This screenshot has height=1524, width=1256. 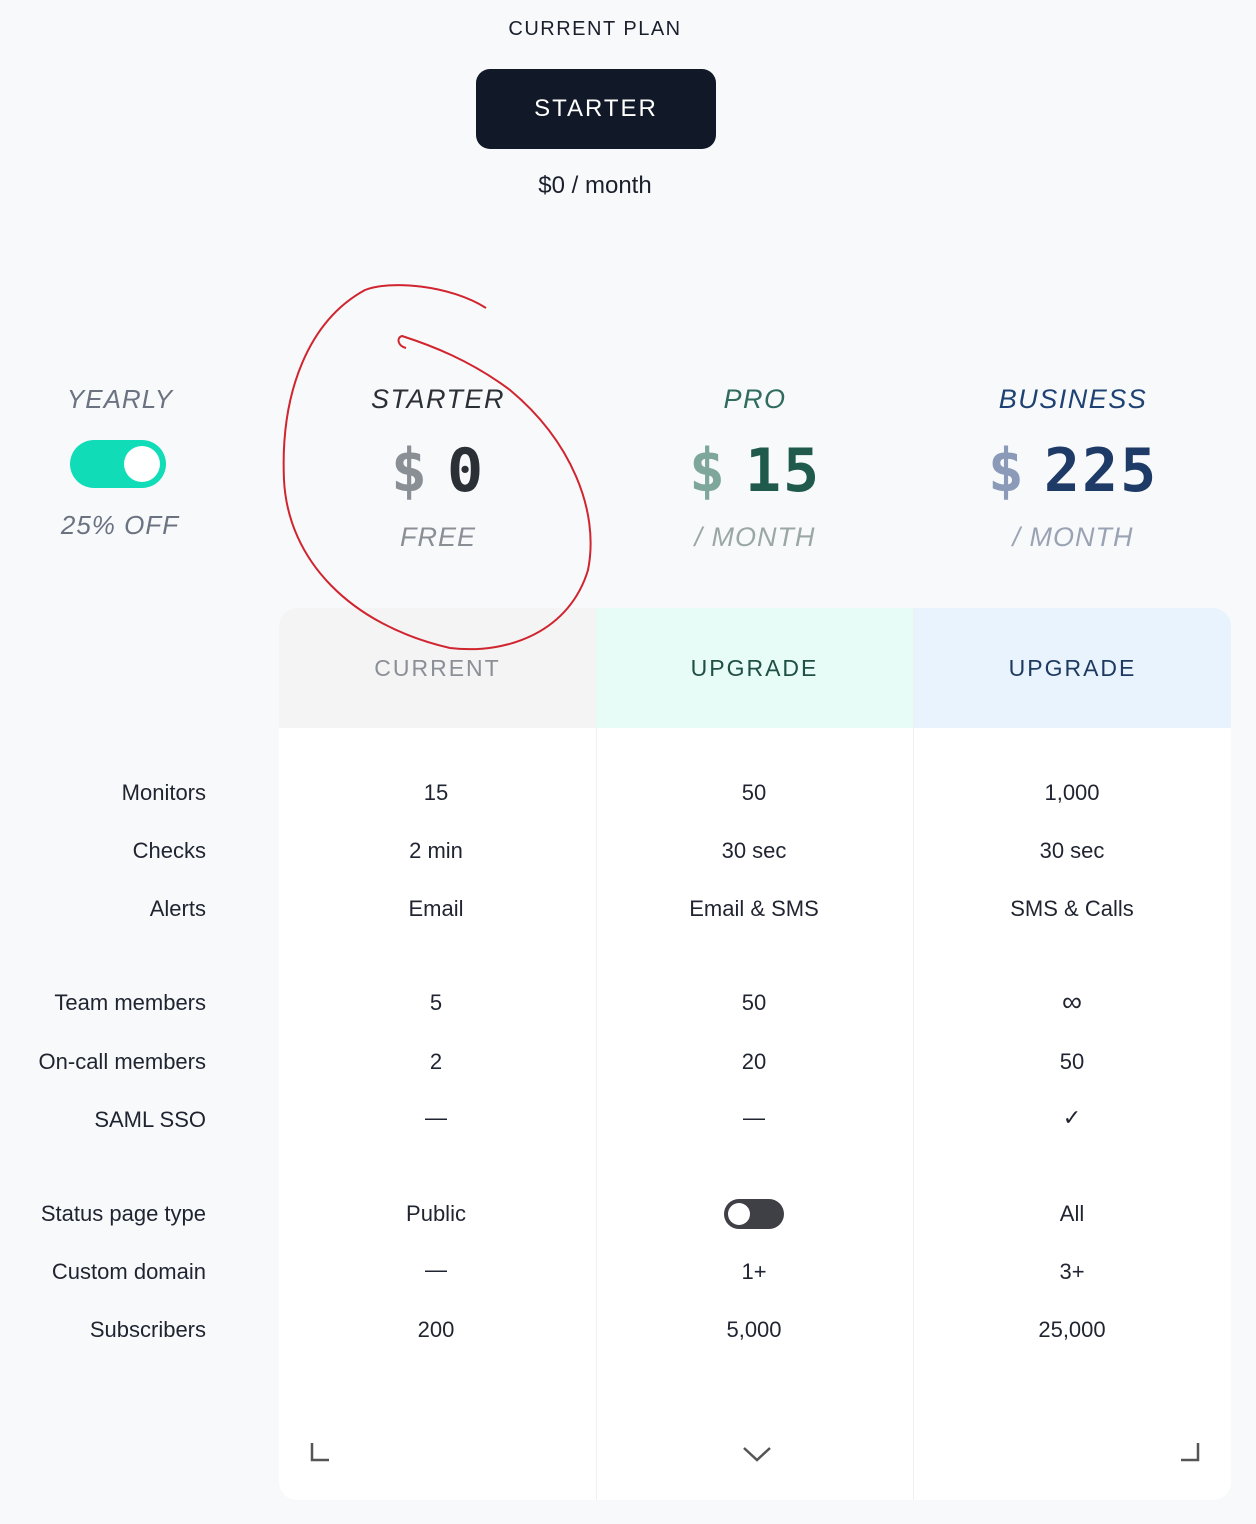 What do you see at coordinates (122, 1061) in the screenshot?
I see `feature-label-on-call-members: On-call members` at bounding box center [122, 1061].